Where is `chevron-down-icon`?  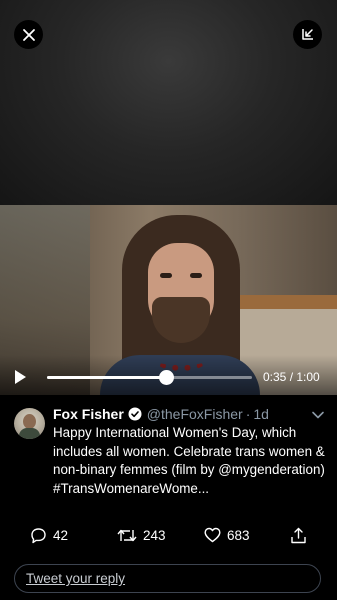
chevron-down-icon is located at coordinates (318, 415).